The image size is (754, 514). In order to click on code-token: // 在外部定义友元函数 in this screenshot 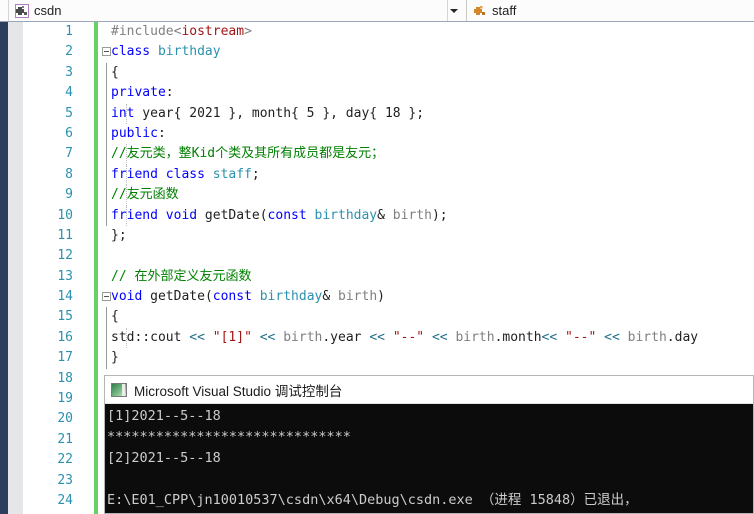, I will do `click(181, 276)`.